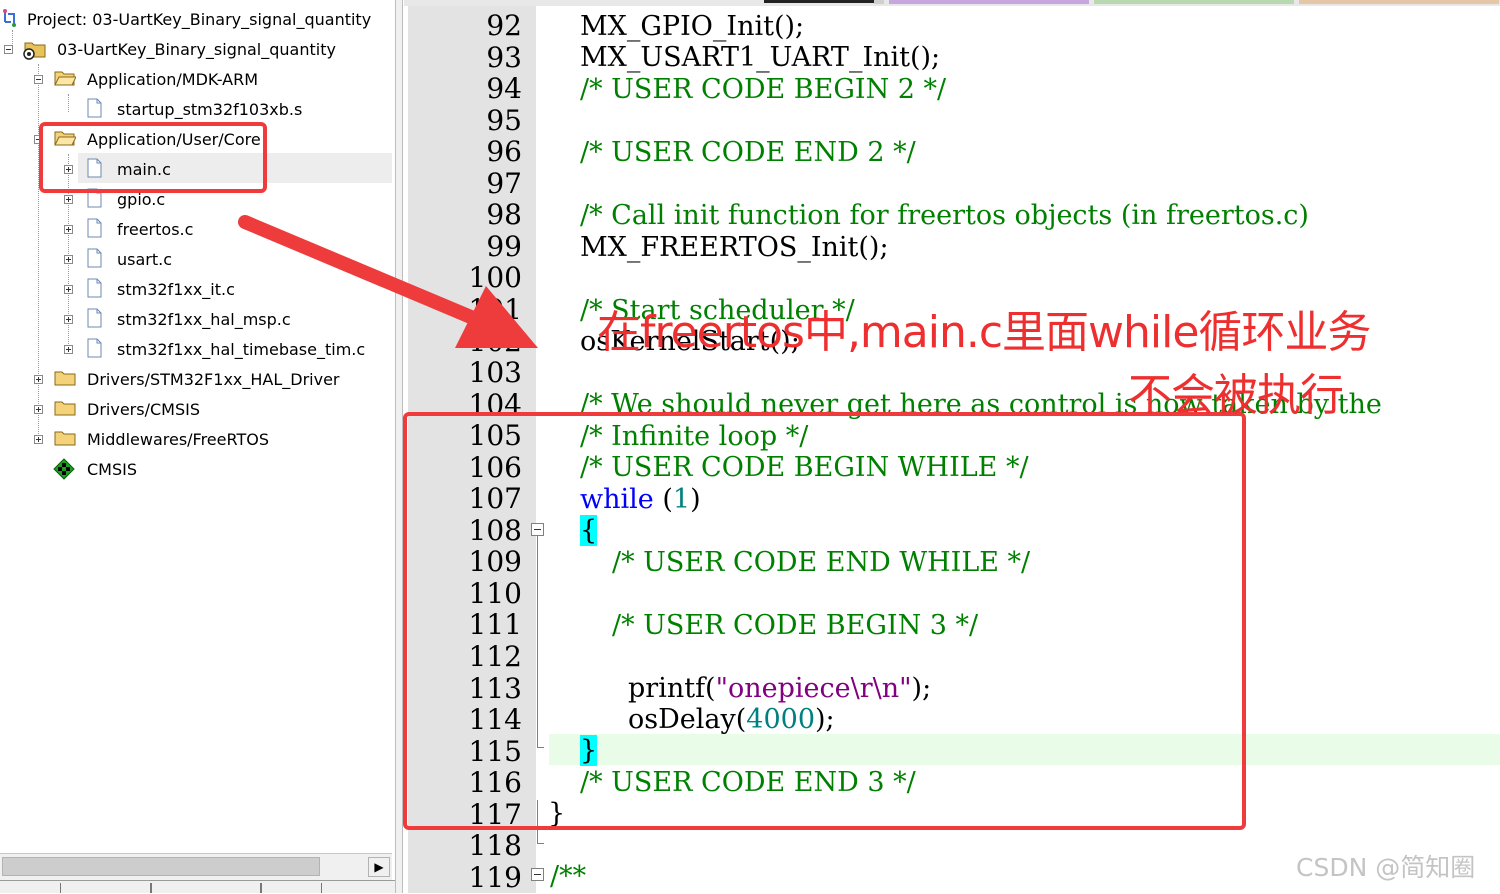 The width and height of the screenshot is (1500, 894). What do you see at coordinates (1386, 867) in the screenshot?
I see `watermark: CSDN @简知圈` at bounding box center [1386, 867].